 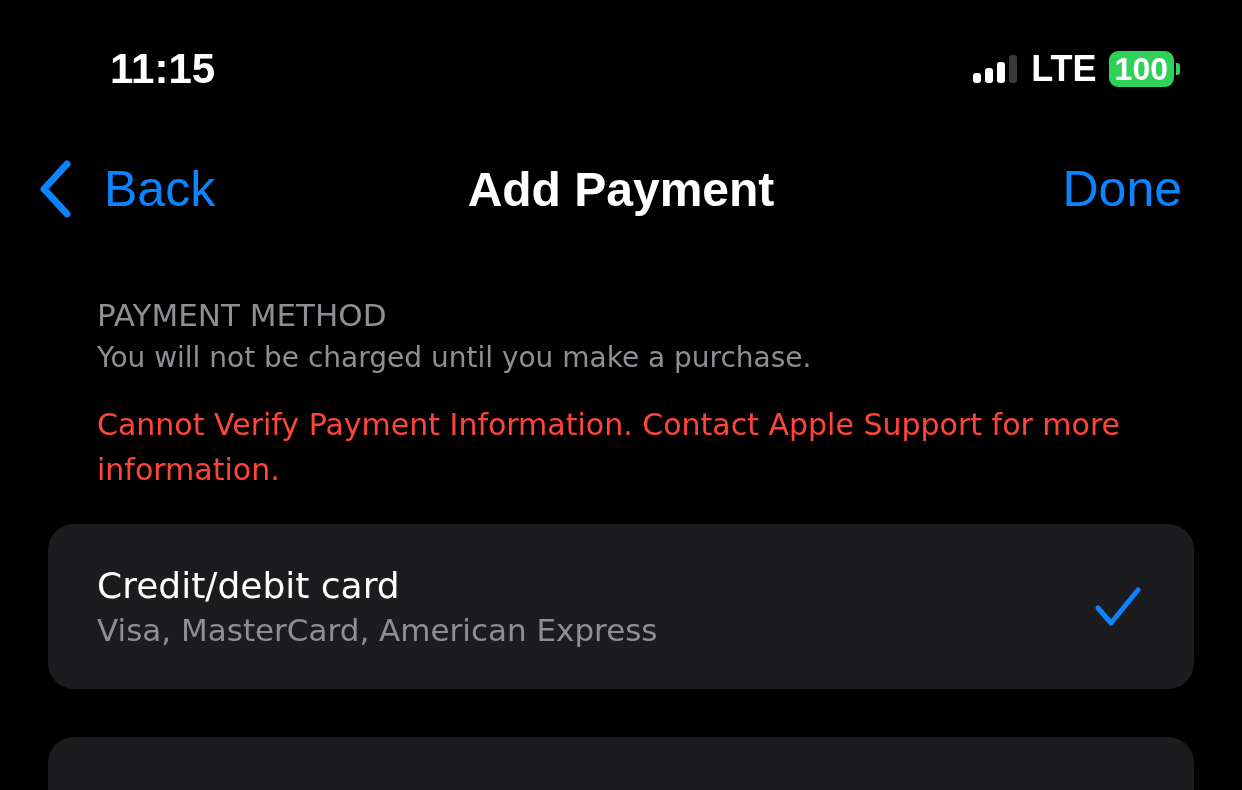 What do you see at coordinates (1122, 189) in the screenshot?
I see `done-button: Done` at bounding box center [1122, 189].